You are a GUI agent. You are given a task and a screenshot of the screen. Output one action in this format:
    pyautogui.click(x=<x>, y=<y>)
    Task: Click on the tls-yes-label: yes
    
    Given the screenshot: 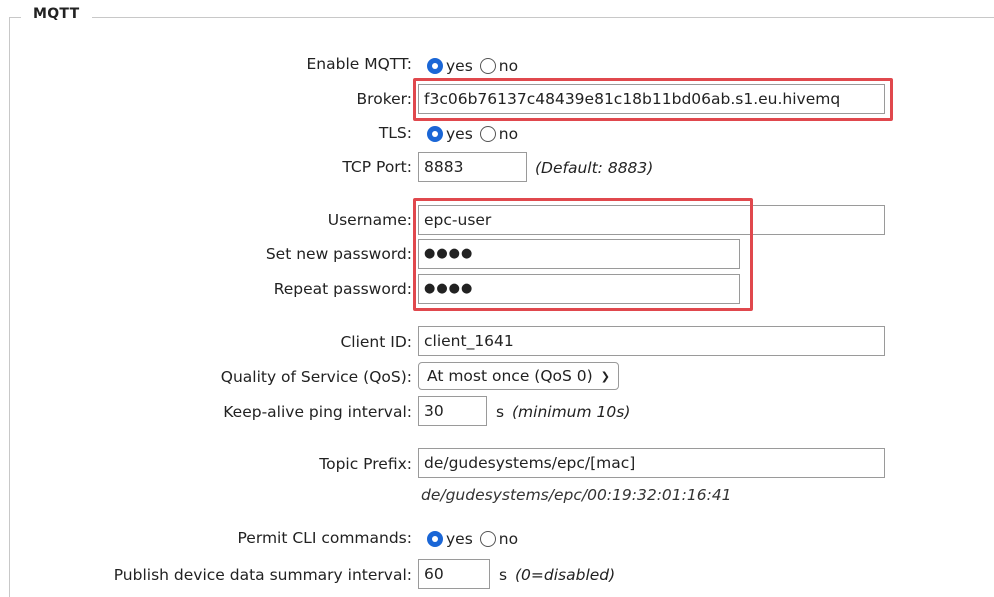 What is the action you would take?
    pyautogui.click(x=459, y=134)
    